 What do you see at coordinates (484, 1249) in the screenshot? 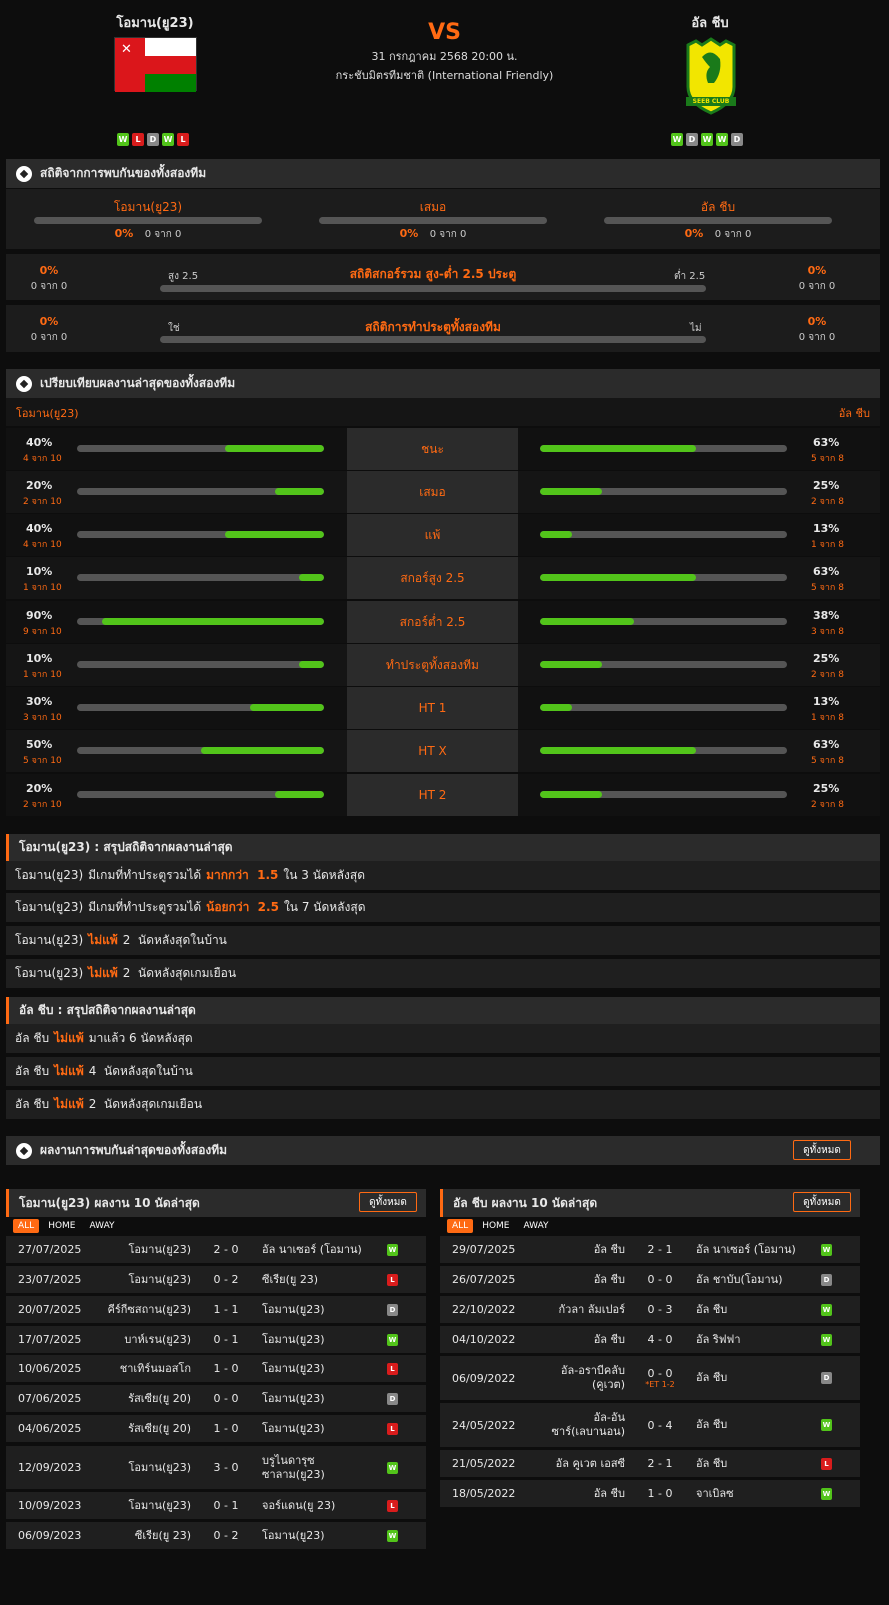
I see `match-date: 29/07/2025` at bounding box center [484, 1249].